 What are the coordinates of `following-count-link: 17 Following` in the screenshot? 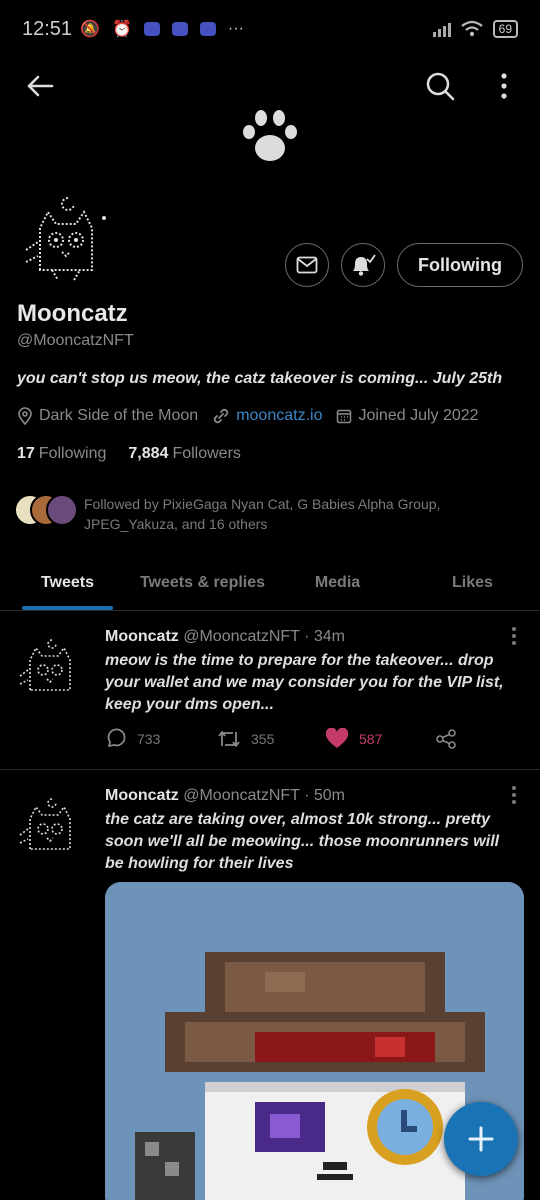 It's located at (61, 454).